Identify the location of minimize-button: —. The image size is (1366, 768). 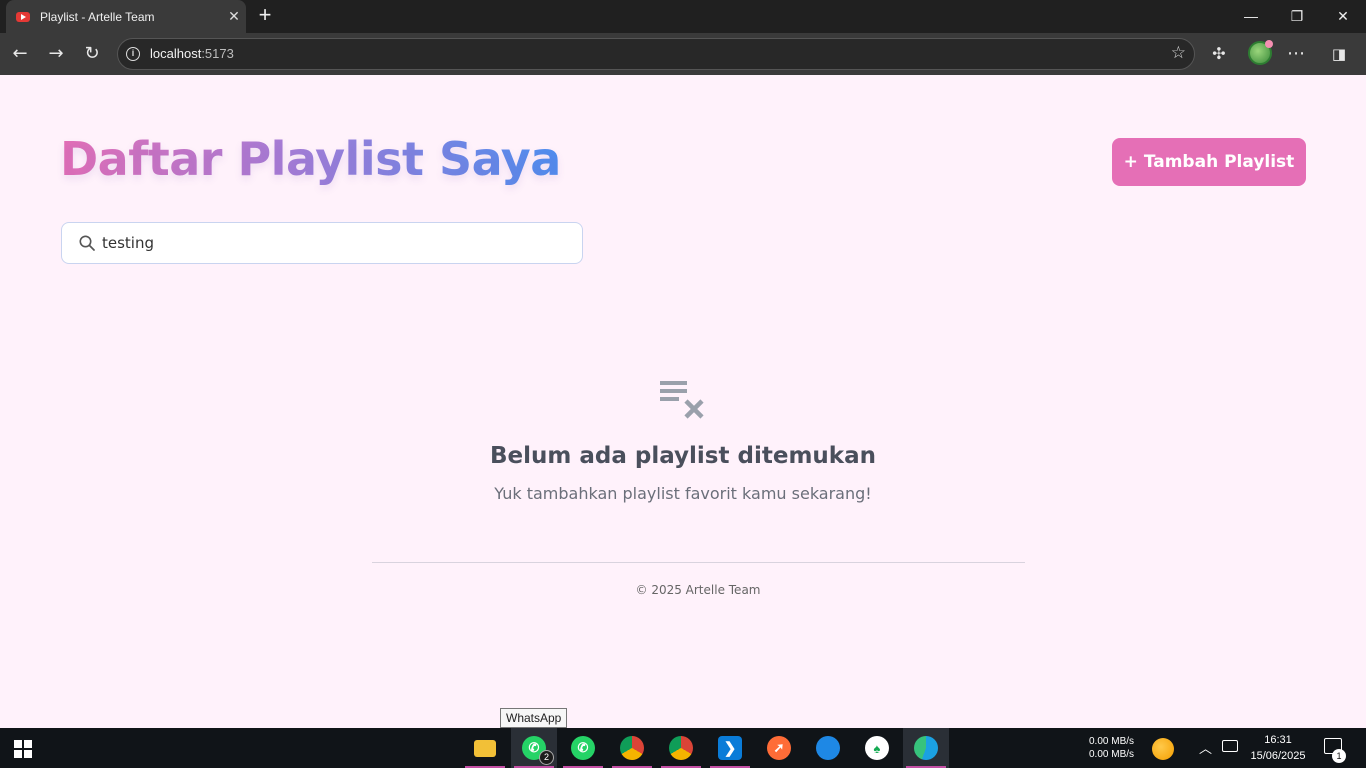
(1251, 16).